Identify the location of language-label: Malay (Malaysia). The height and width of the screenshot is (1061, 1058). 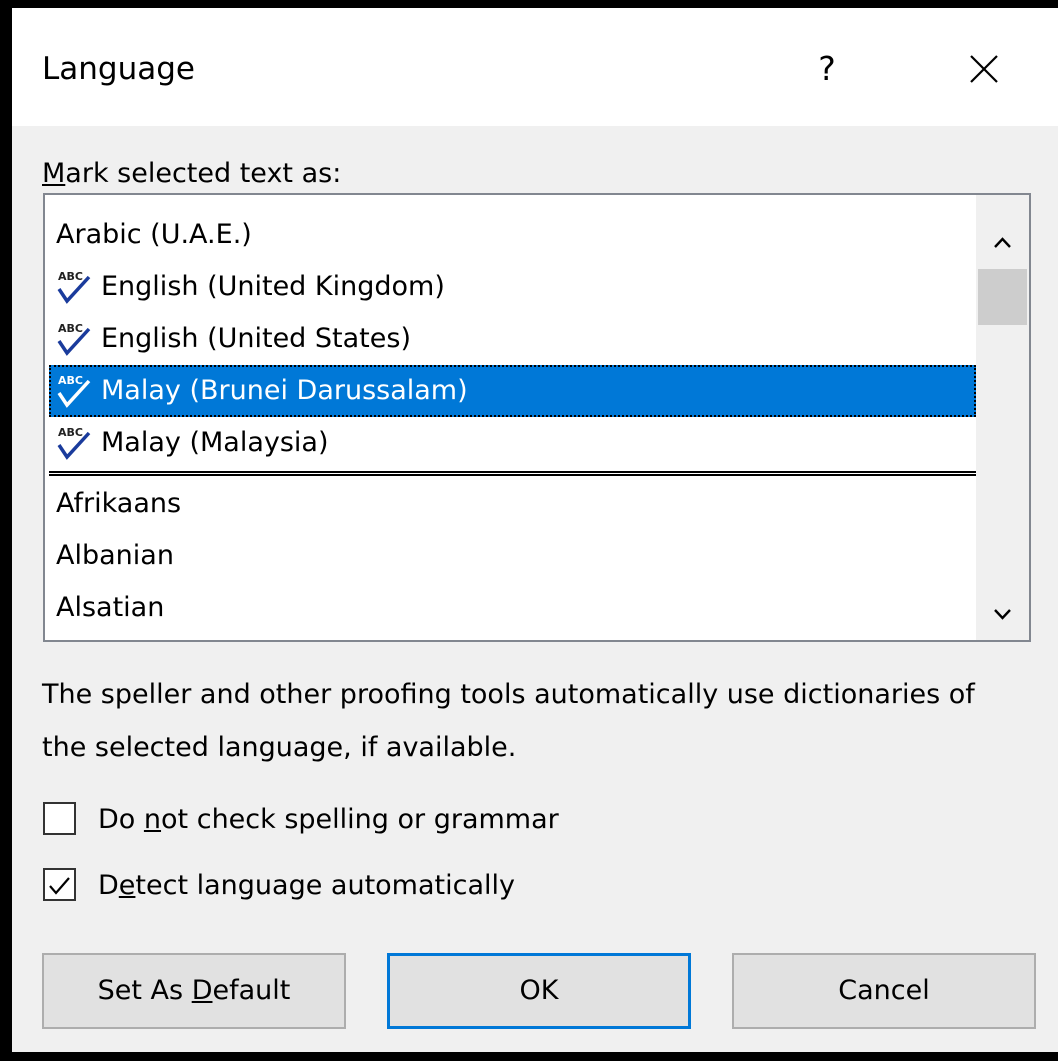
(215, 442).